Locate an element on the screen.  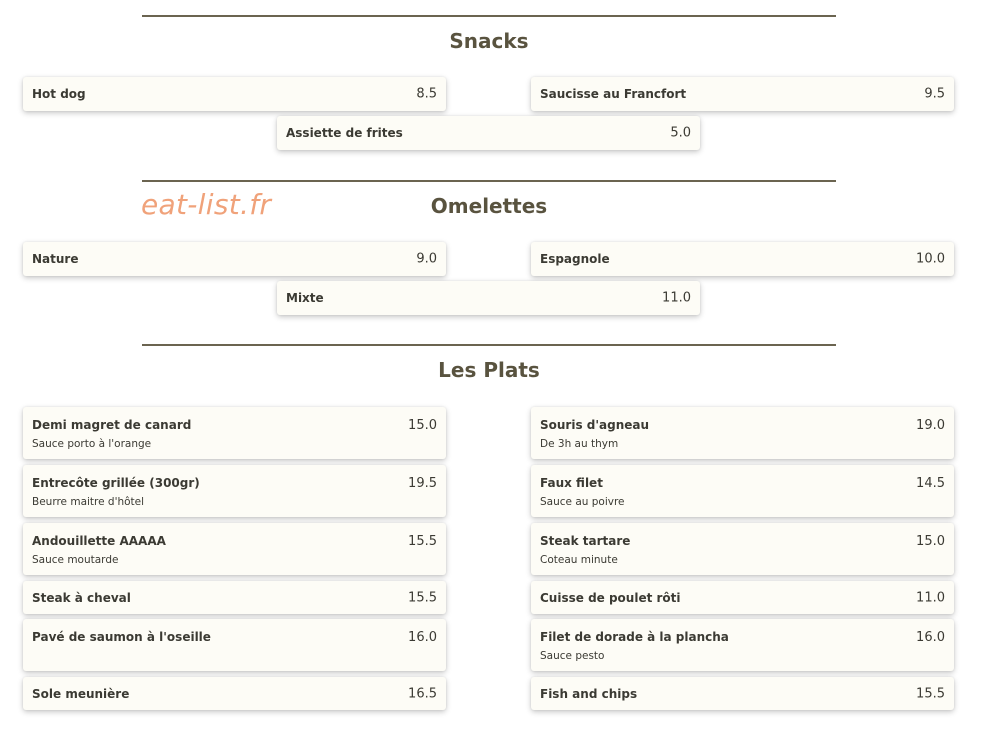
item-name: Cuisse de poulet rôti is located at coordinates (610, 597).